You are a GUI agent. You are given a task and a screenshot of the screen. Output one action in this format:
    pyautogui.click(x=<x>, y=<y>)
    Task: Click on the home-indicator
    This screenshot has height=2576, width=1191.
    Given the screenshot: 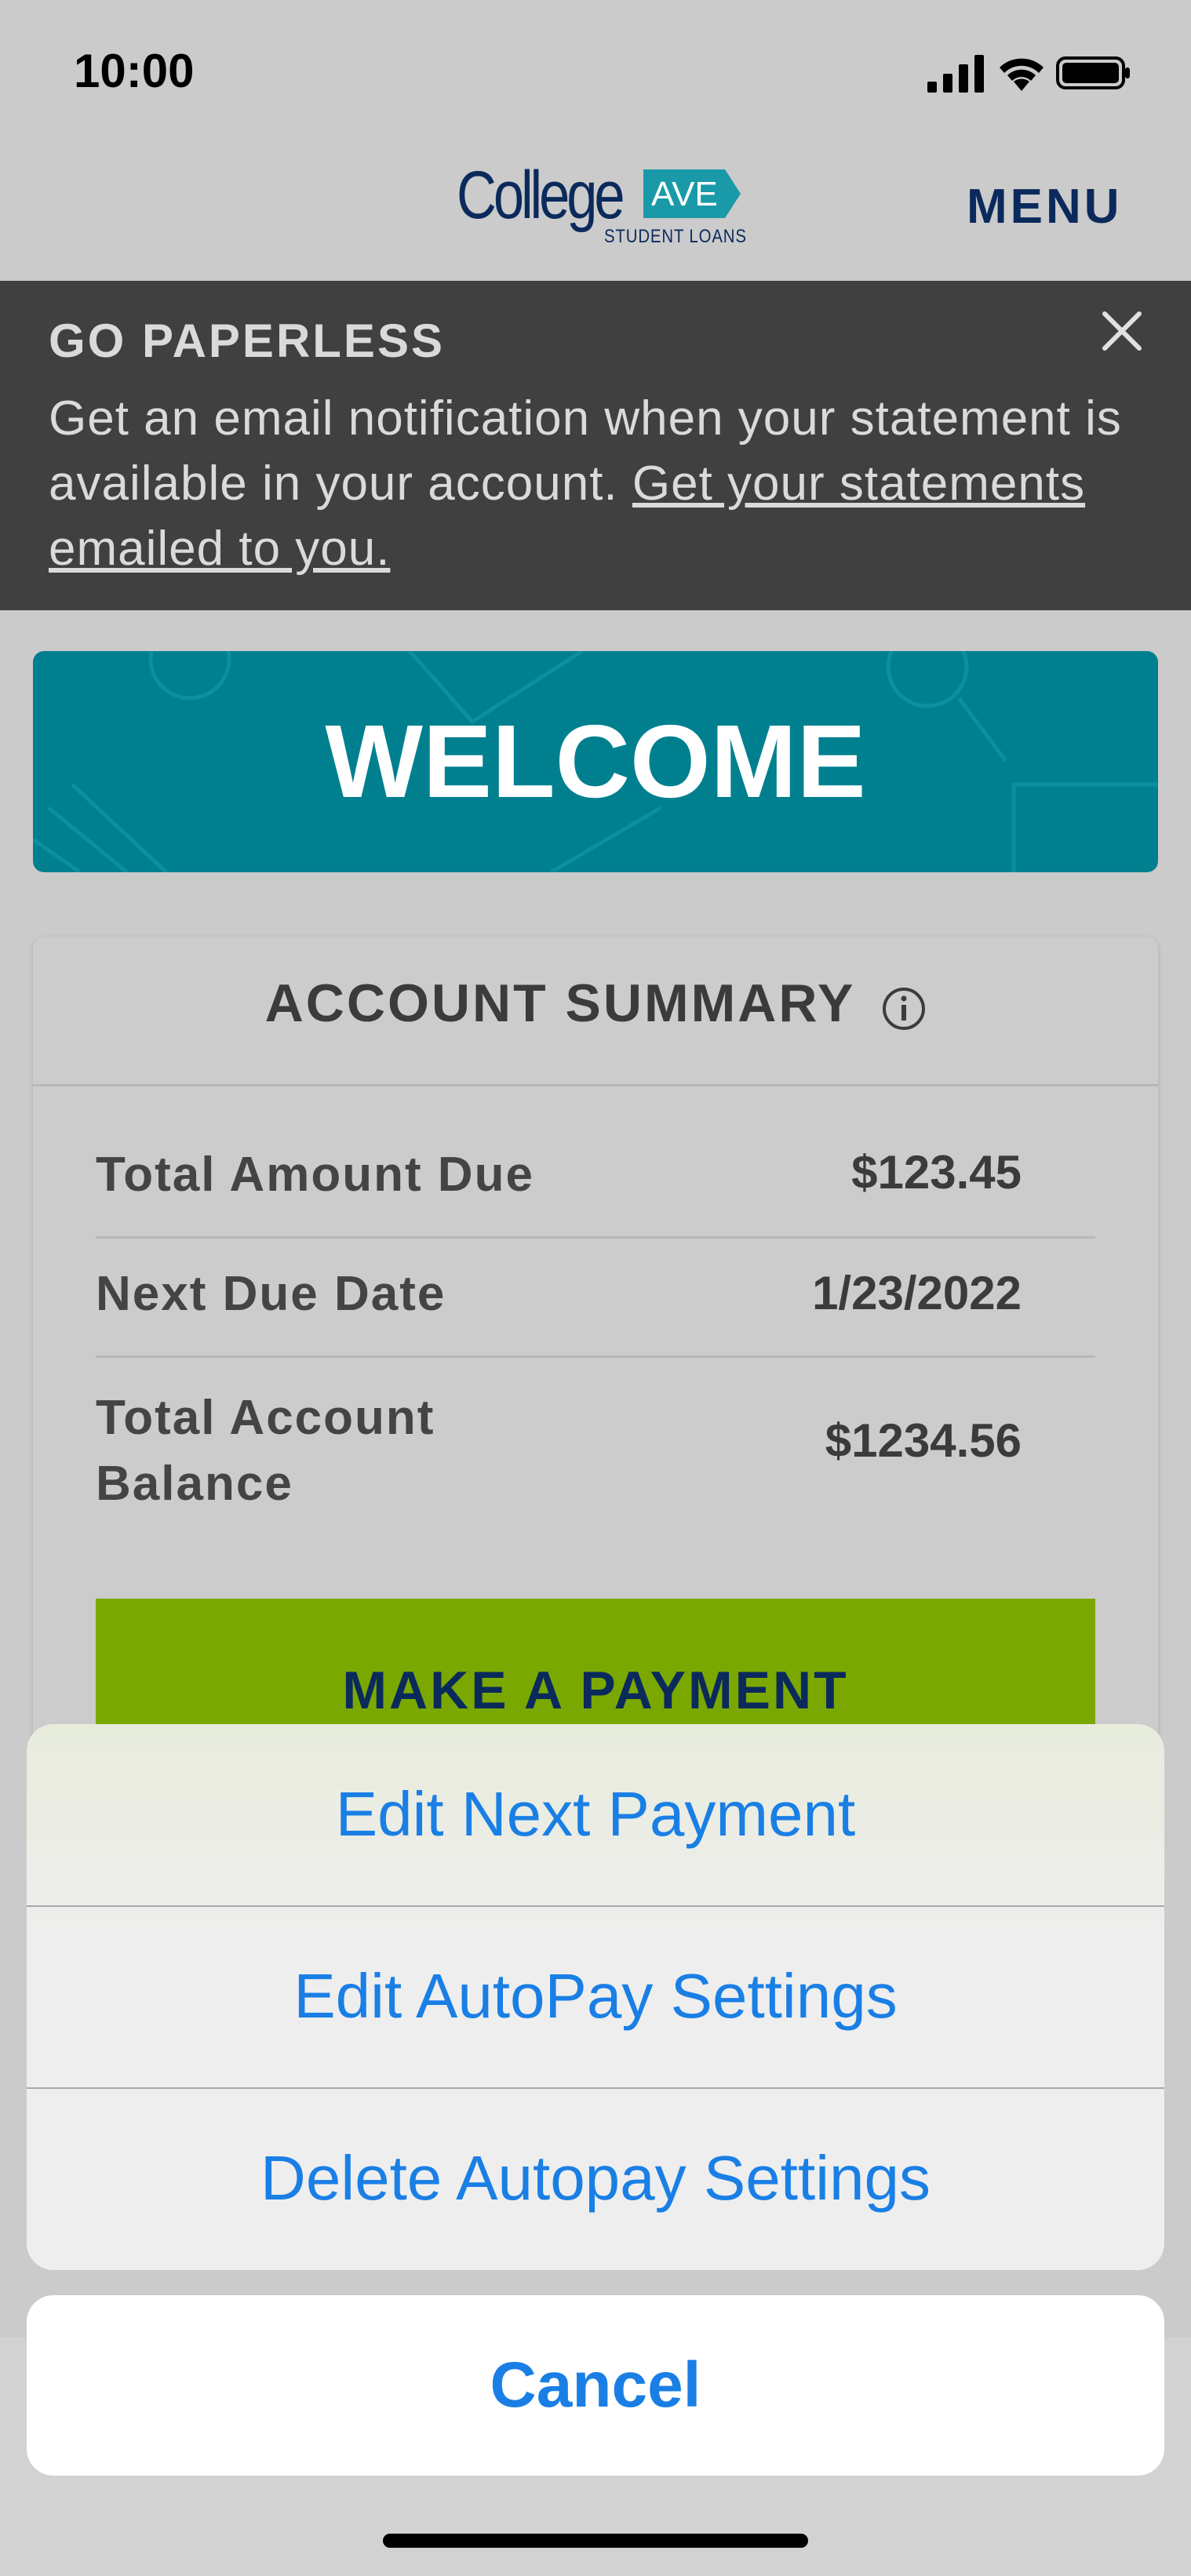 What is the action you would take?
    pyautogui.click(x=595, y=2541)
    